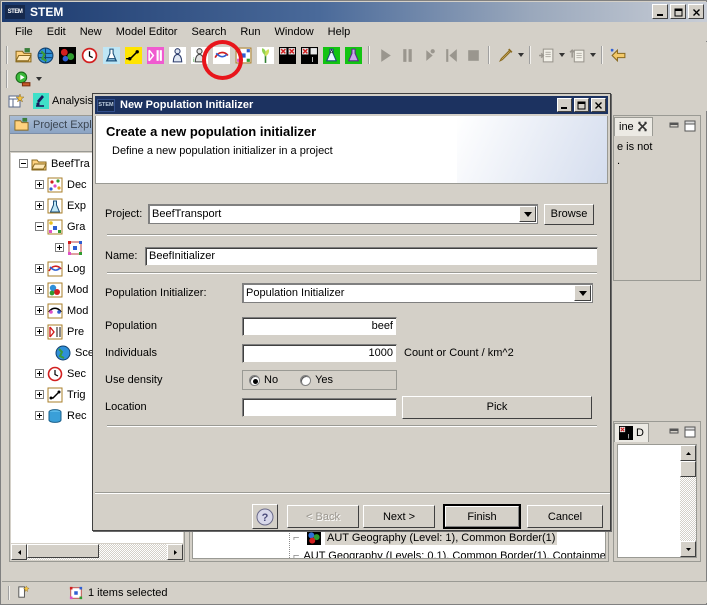 The image size is (707, 605). What do you see at coordinates (91, 32) in the screenshot?
I see `menu-new: New` at bounding box center [91, 32].